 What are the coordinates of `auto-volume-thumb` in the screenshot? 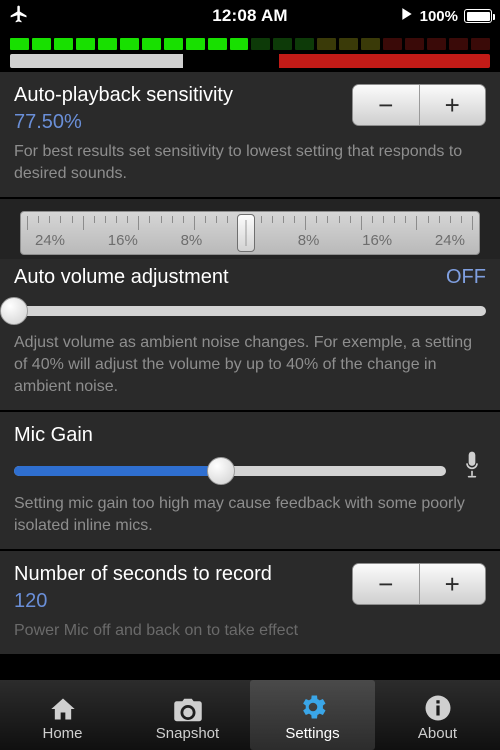 It's located at (14, 311).